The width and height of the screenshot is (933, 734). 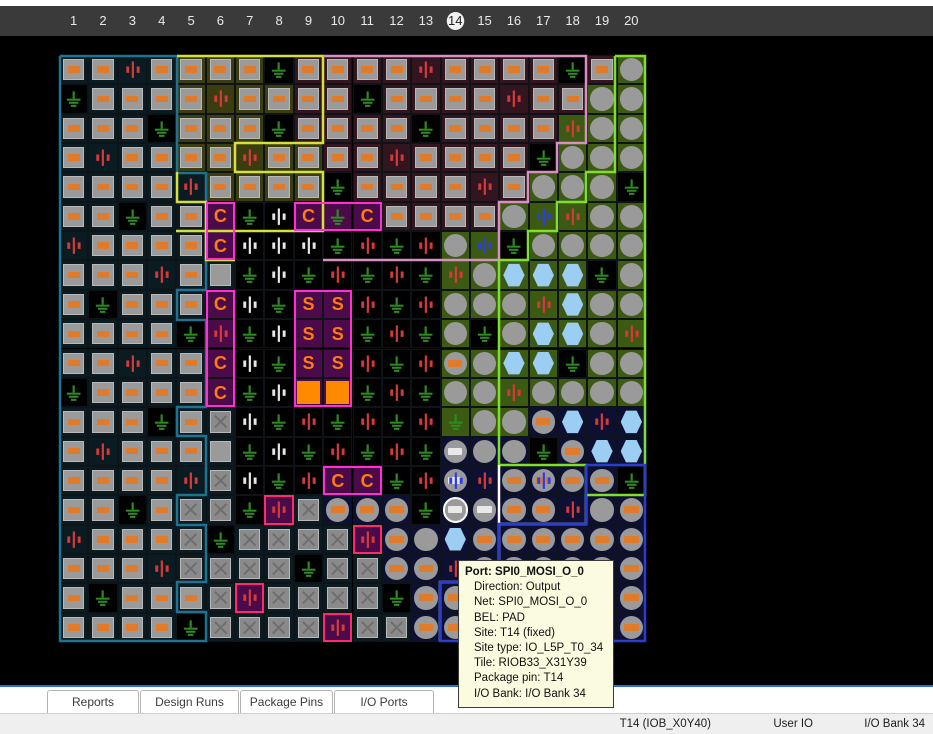 What do you see at coordinates (73, 21) in the screenshot?
I see `column-header-1: 1` at bounding box center [73, 21].